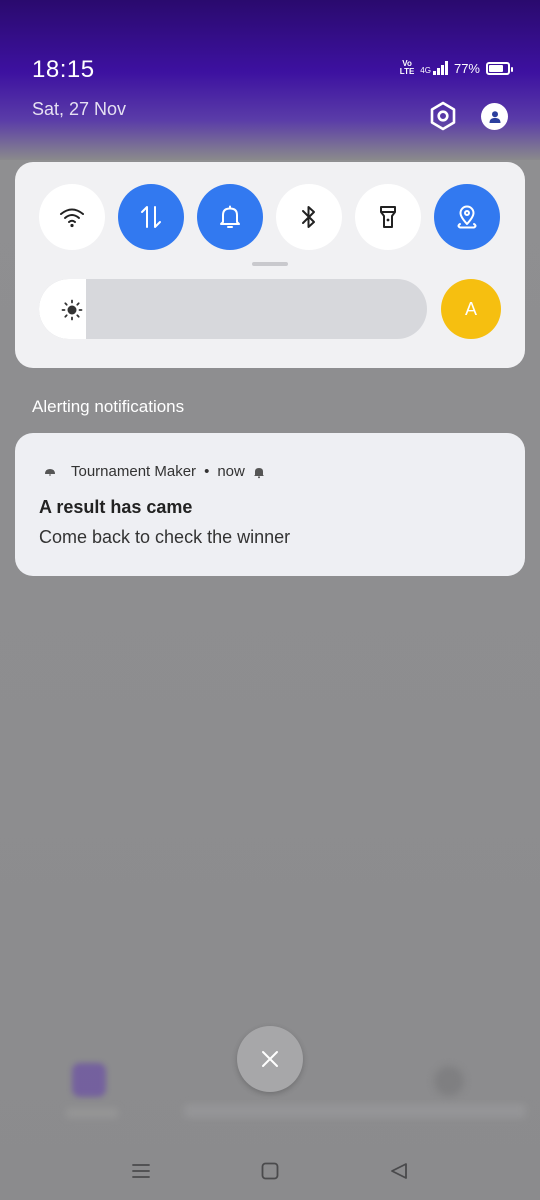  I want to click on alert-bell-icon, so click(258, 472).